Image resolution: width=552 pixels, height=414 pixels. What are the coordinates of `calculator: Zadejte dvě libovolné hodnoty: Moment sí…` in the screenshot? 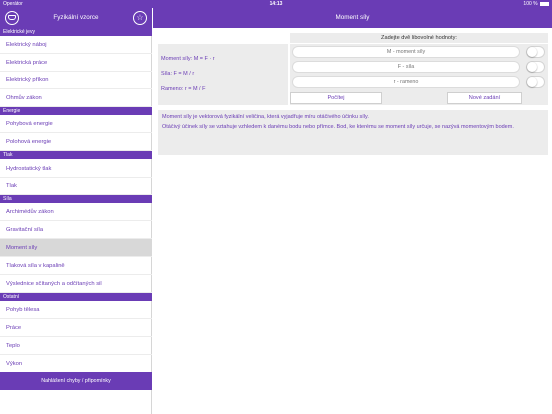 It's located at (353, 69).